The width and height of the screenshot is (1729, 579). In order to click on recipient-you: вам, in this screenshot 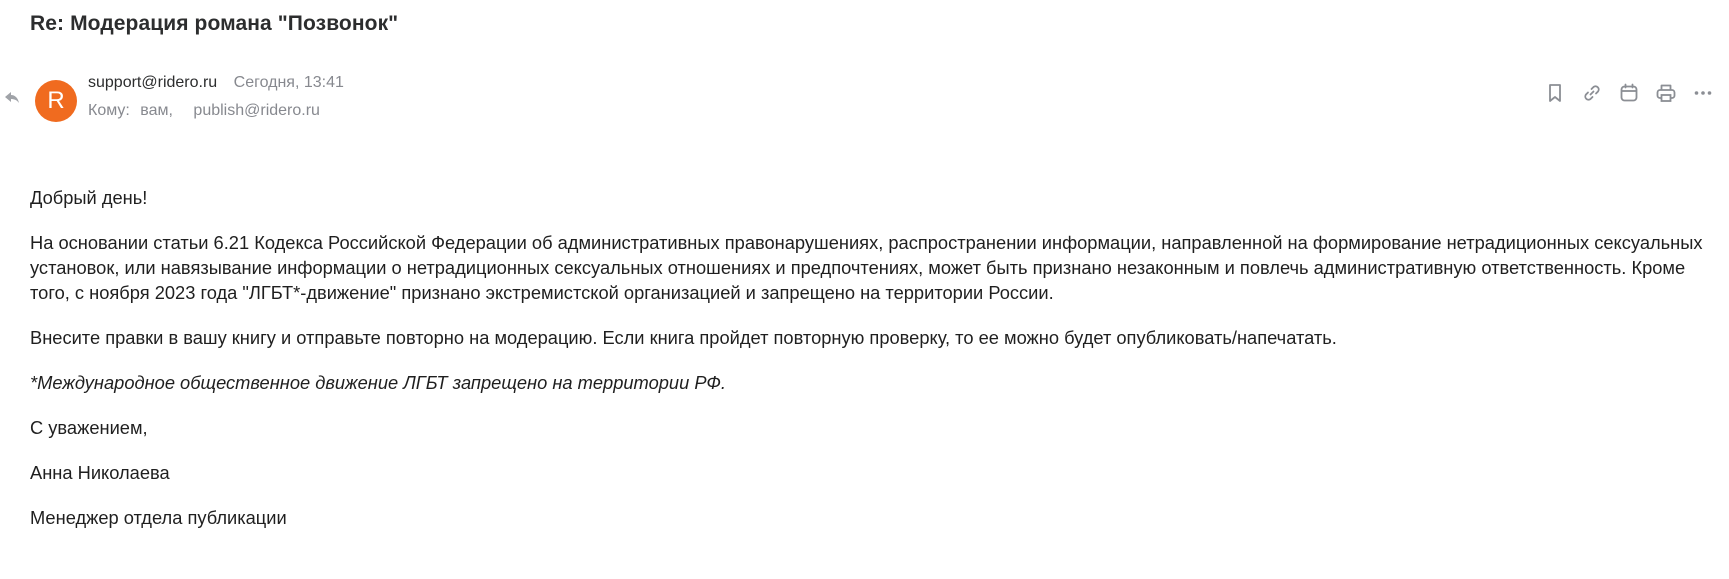, I will do `click(156, 110)`.